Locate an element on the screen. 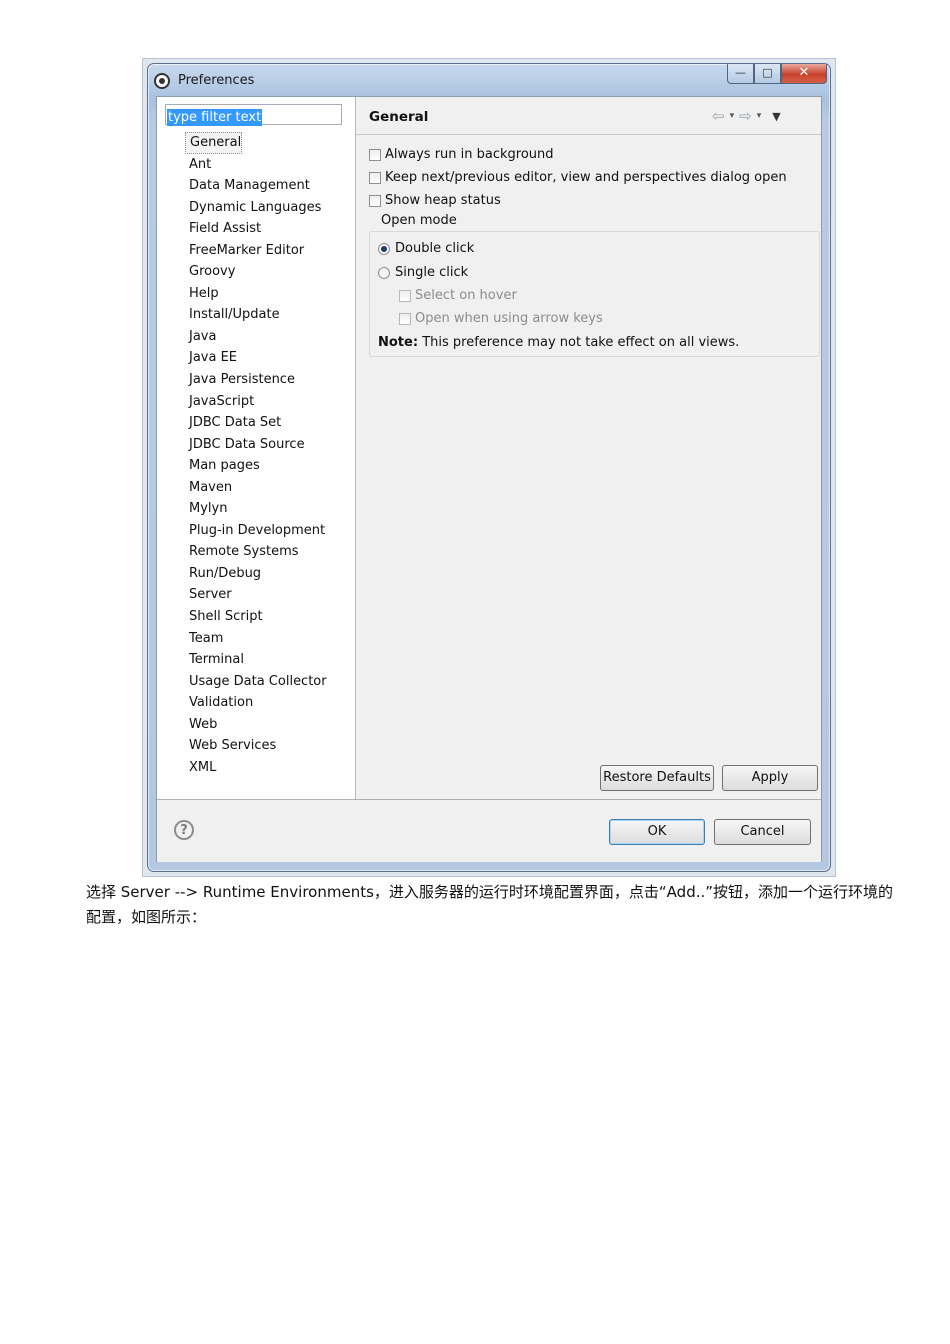 The height and width of the screenshot is (1344, 950). tree-item: XML is located at coordinates (258, 768).